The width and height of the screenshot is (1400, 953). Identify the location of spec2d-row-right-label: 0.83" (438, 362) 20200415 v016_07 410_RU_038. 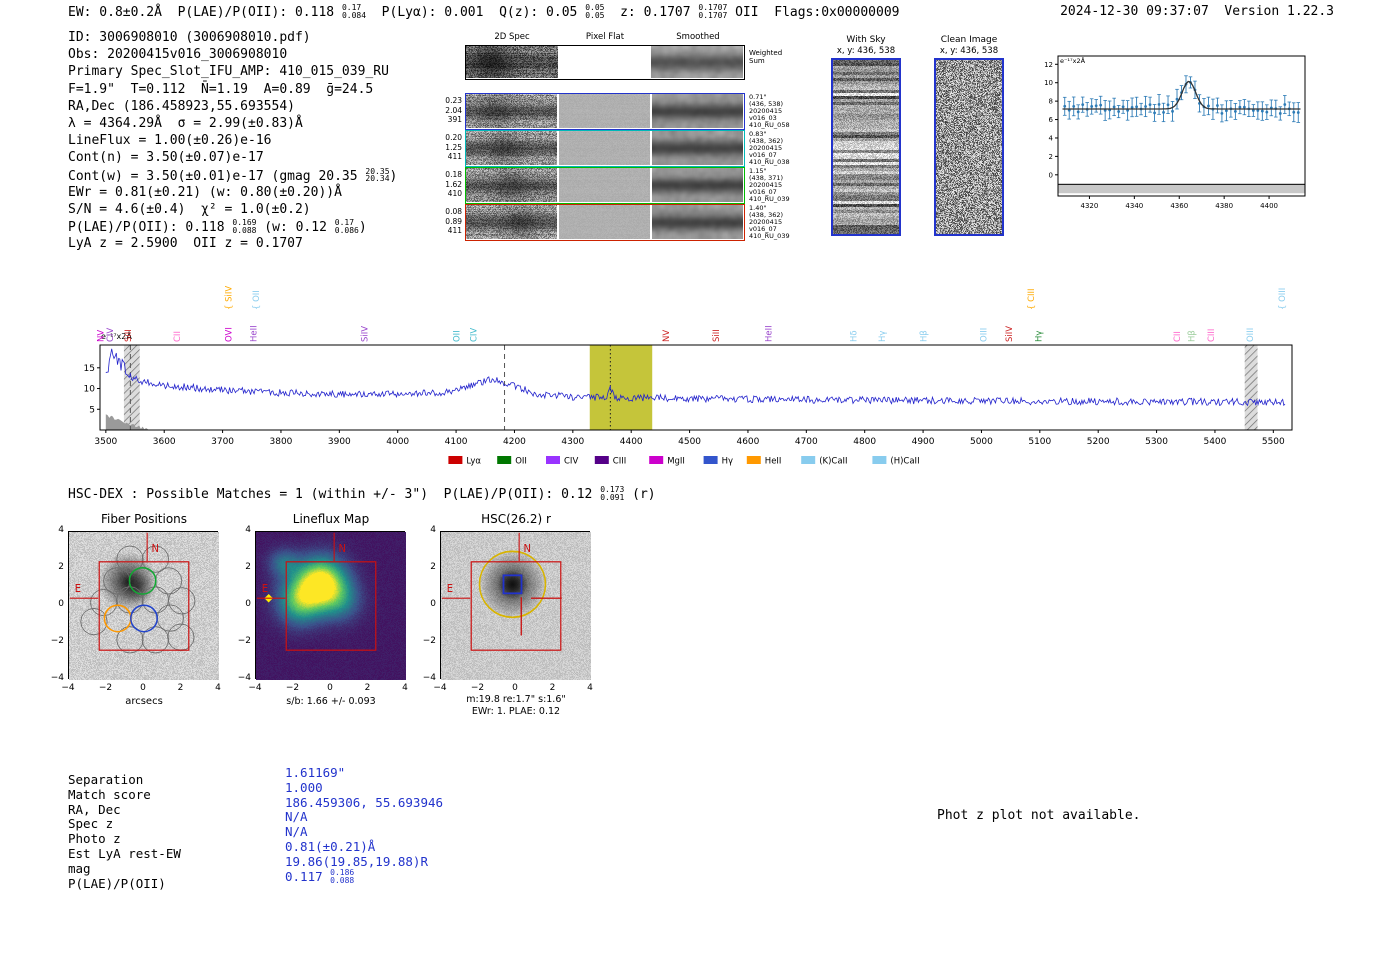
(769, 148).